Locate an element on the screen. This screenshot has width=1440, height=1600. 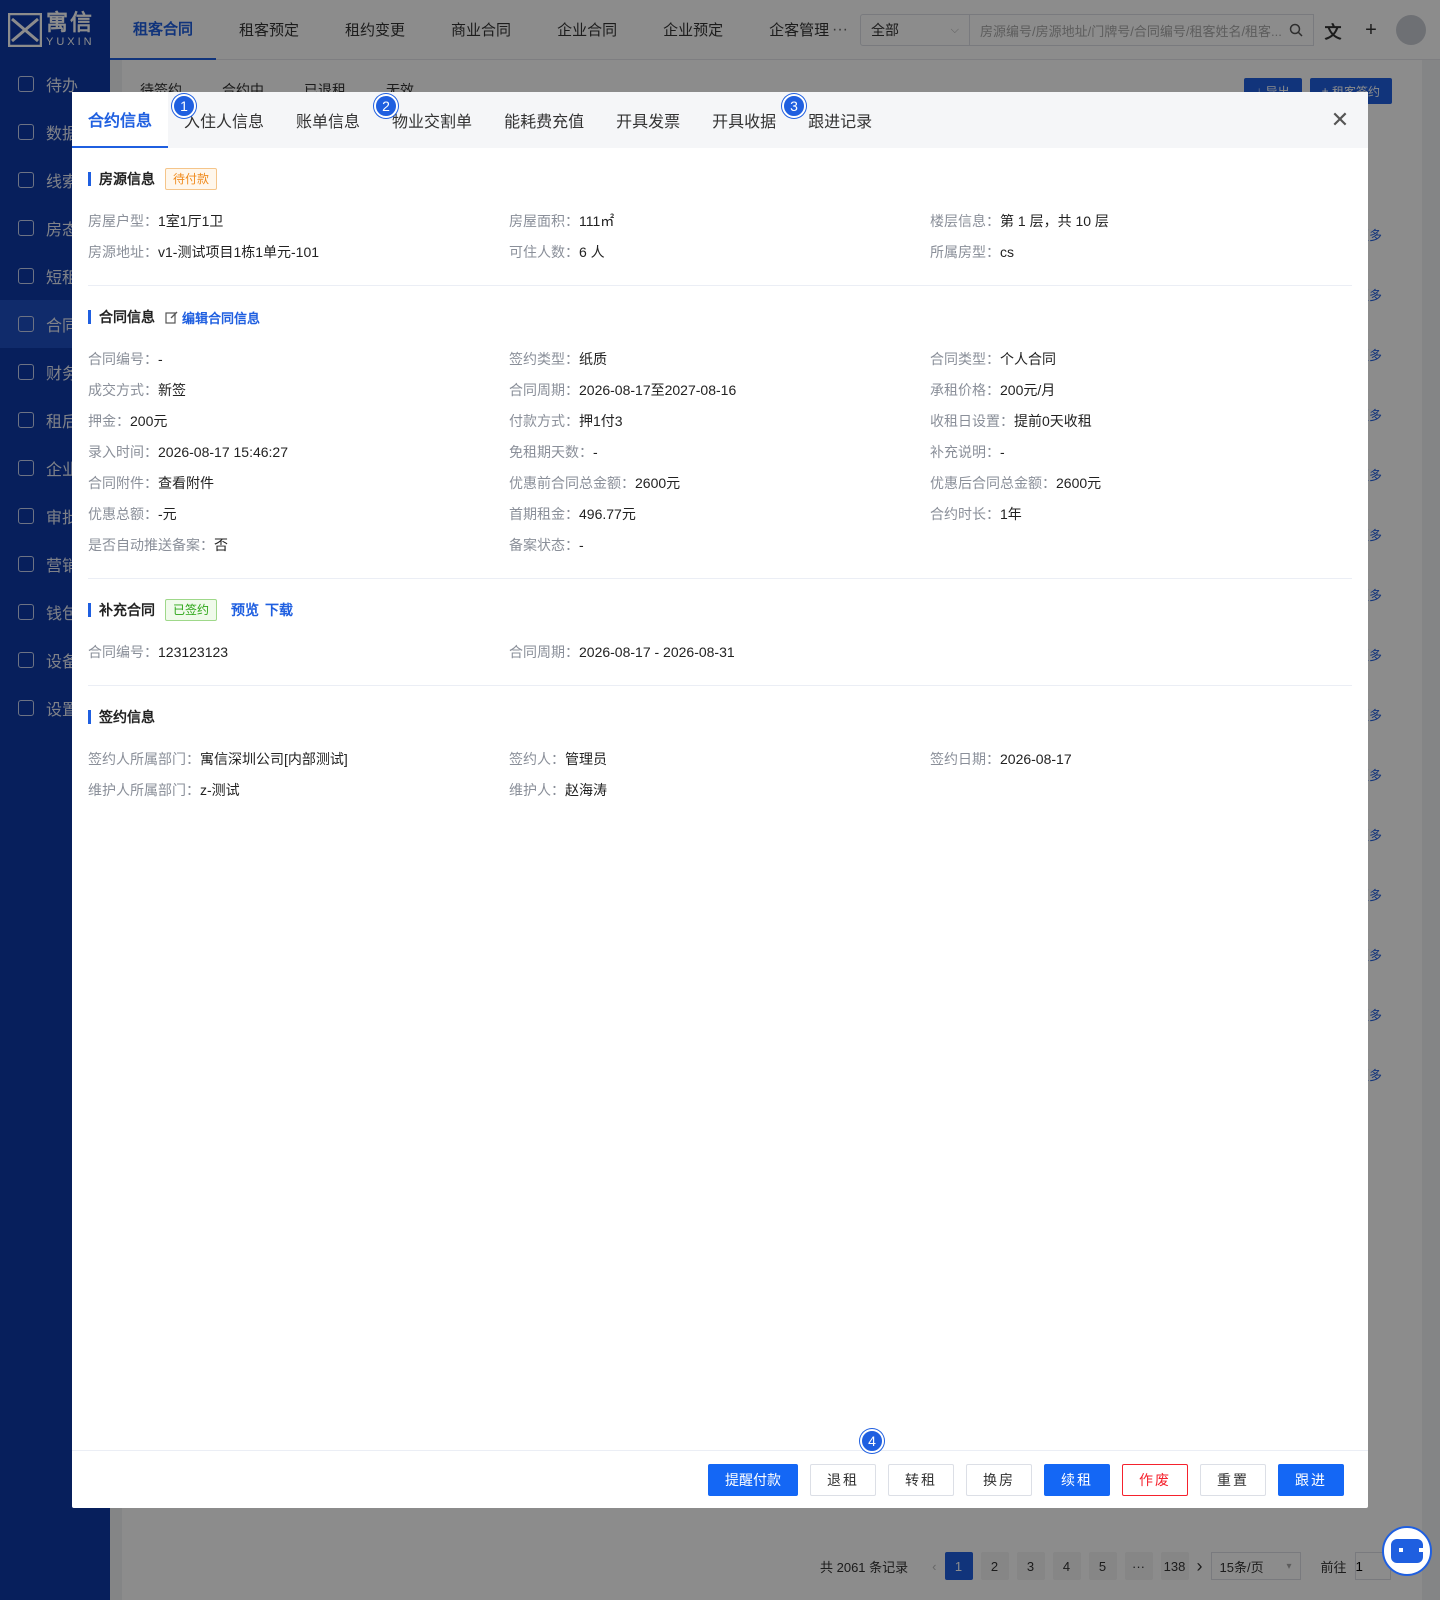
field-value: 第 1 层，共 10 层 is located at coordinates (1054, 221).